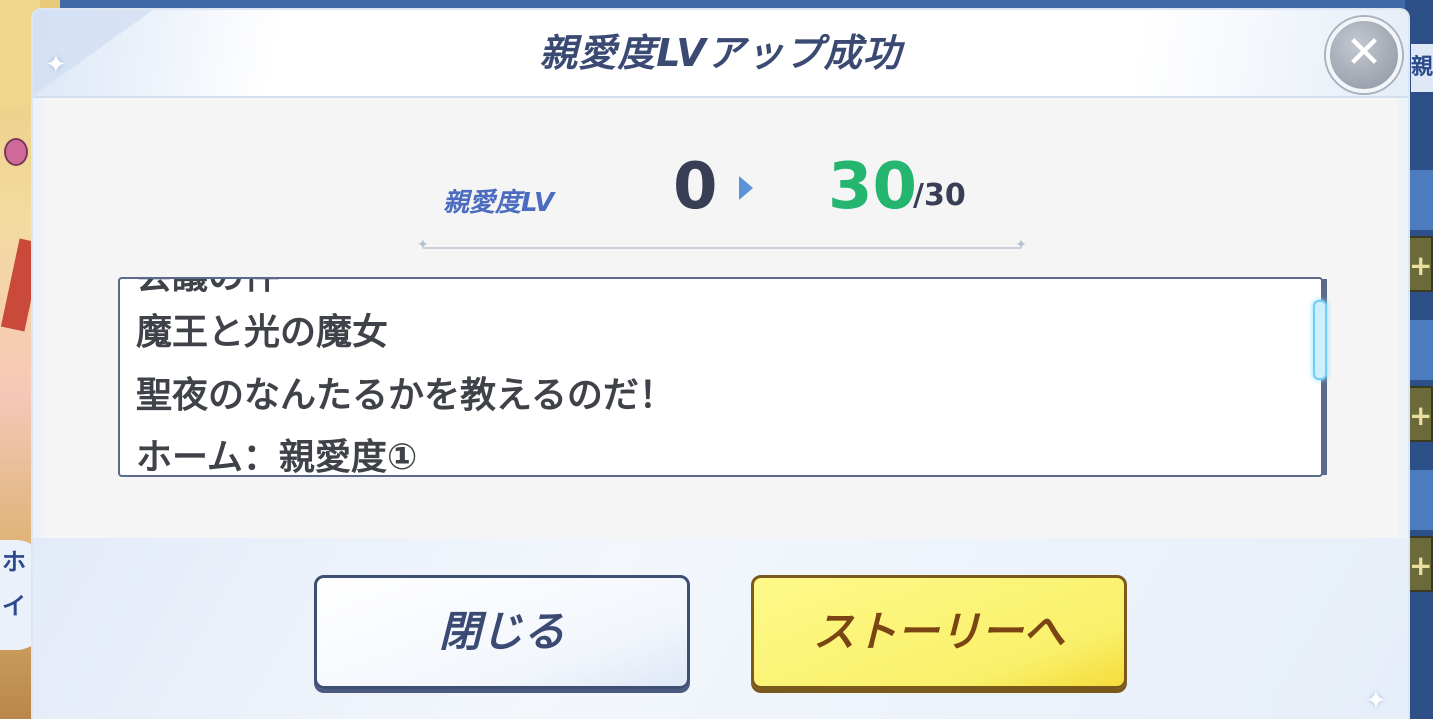  I want to click on level-divider, so click(722, 245).